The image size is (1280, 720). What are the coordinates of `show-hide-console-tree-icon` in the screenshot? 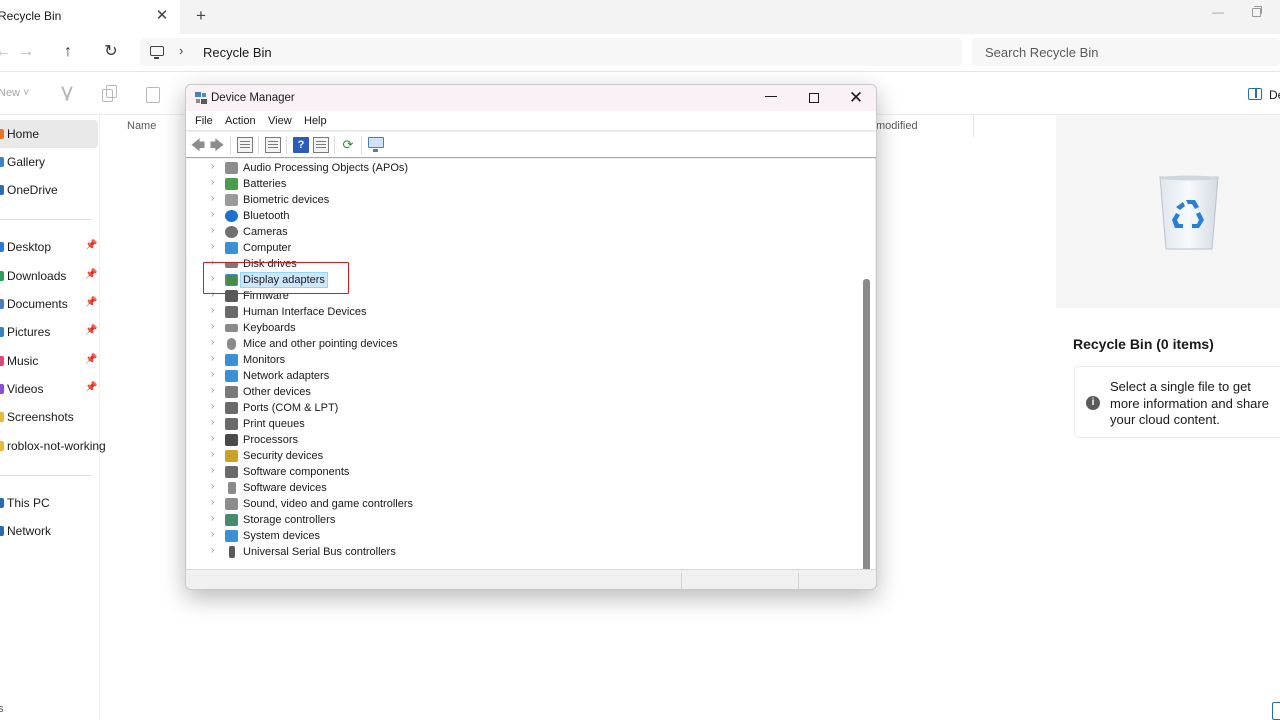 It's located at (245, 145).